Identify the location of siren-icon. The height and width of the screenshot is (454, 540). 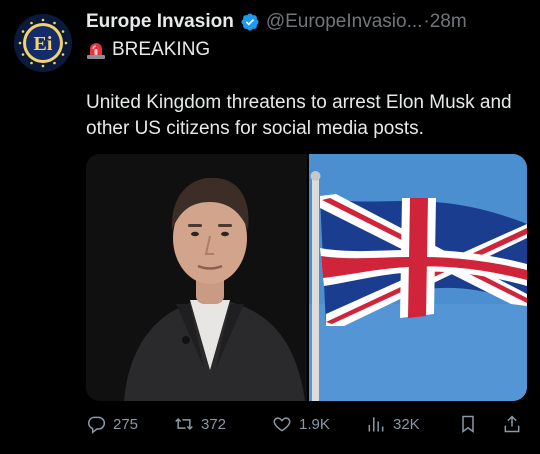
(96, 51).